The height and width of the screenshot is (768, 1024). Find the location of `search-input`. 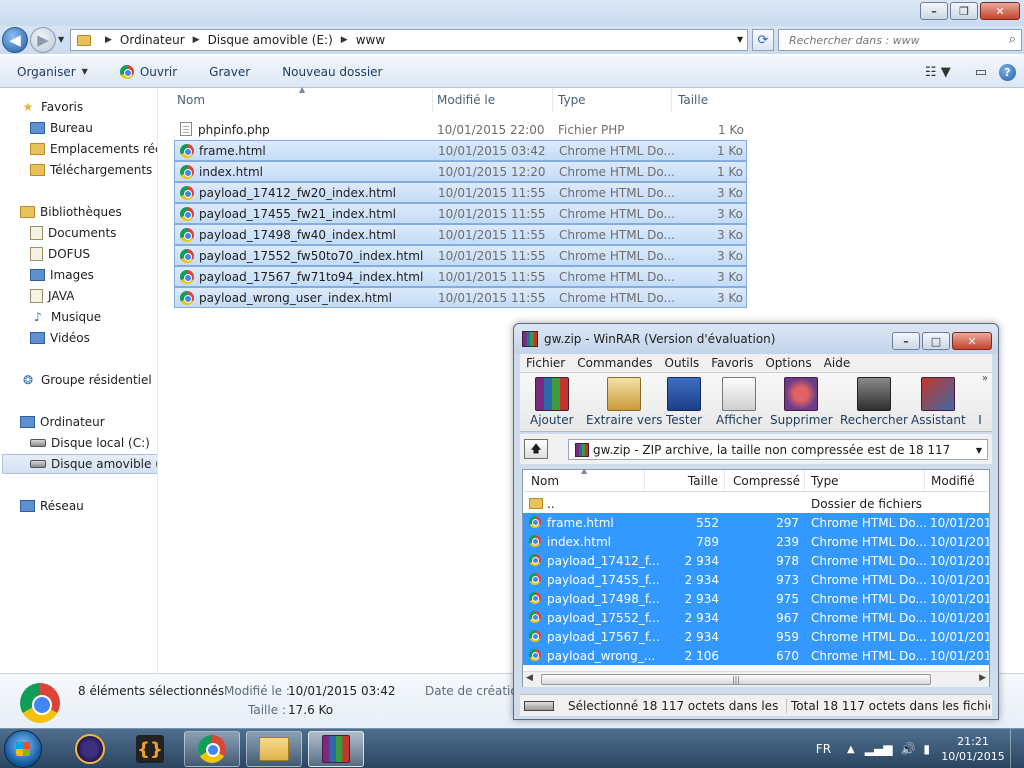

search-input is located at coordinates (884, 40).